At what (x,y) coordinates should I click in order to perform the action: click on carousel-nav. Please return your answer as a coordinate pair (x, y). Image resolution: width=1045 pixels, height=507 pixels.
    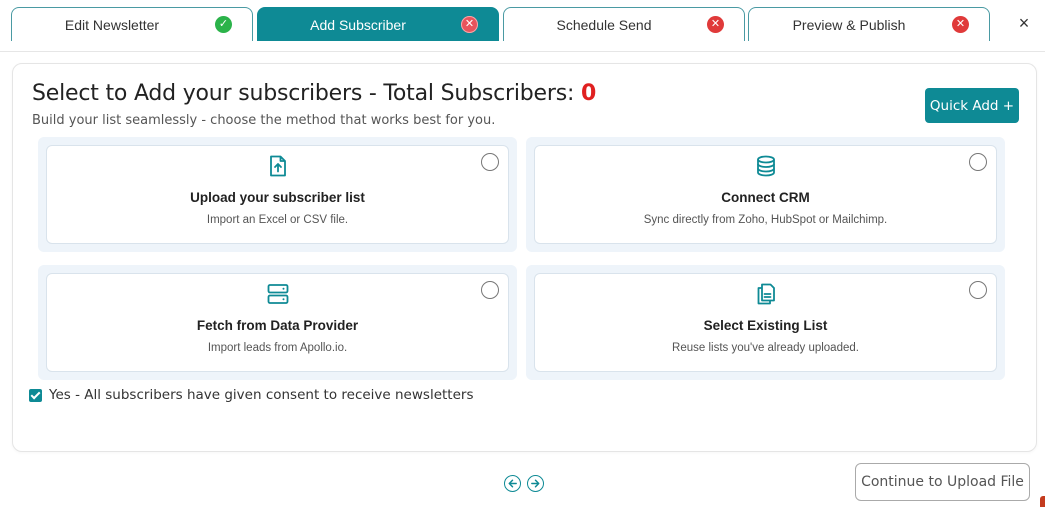
    Looking at the image, I should click on (525, 484).